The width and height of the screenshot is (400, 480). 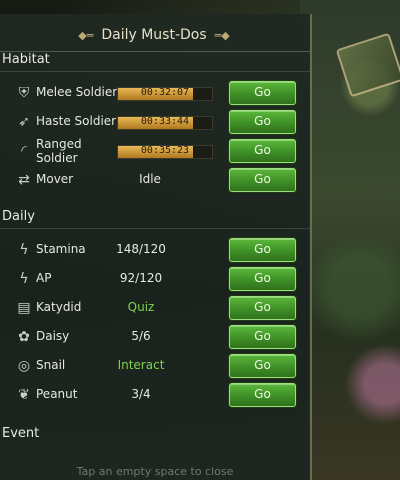 I want to click on habitat-row-haste-soldier: ➶ Haste Soldier 00:33:44 Go, so click(x=155, y=122).